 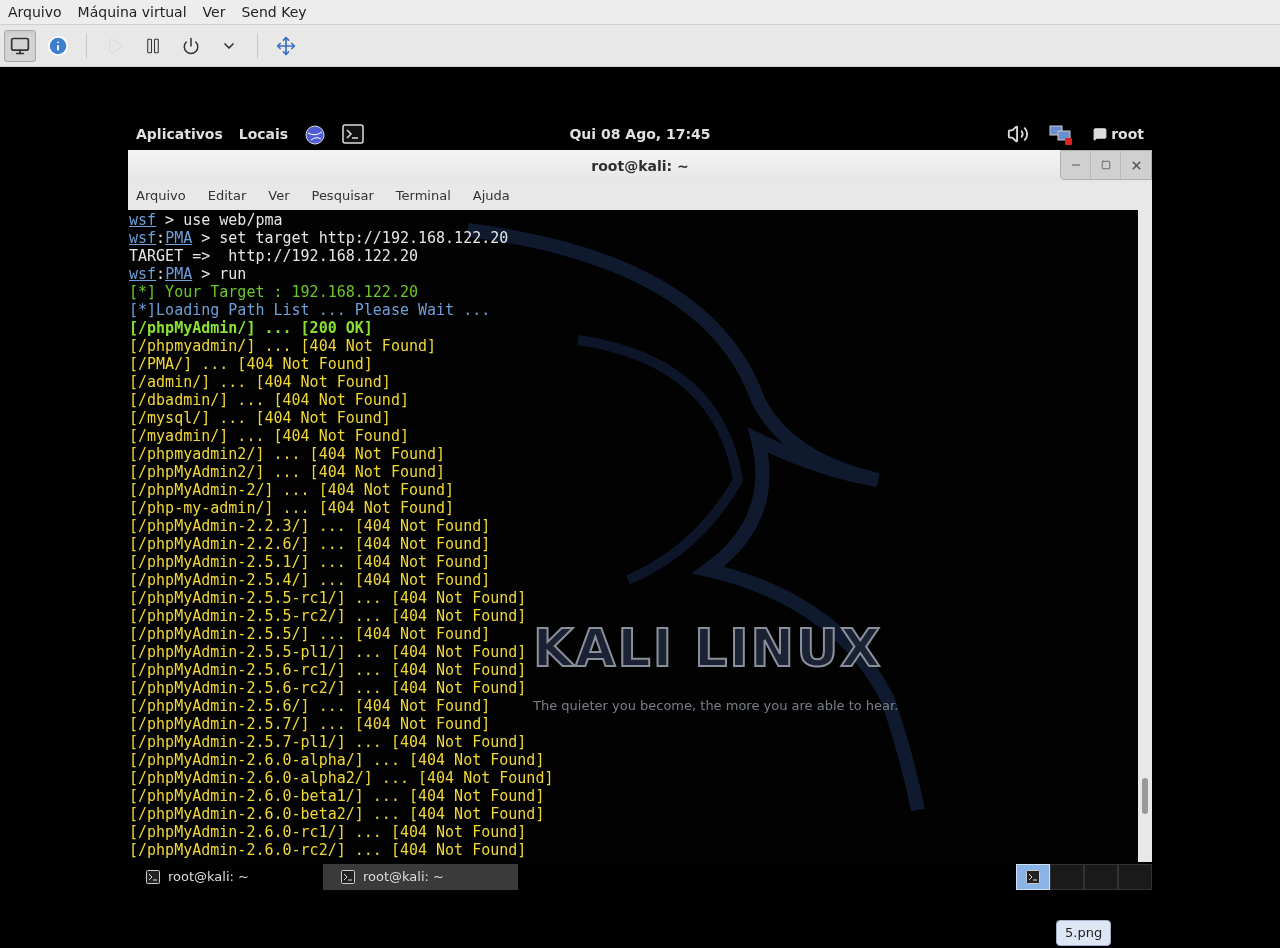 I want to click on scrollbar-thumb, so click(x=1145, y=796).